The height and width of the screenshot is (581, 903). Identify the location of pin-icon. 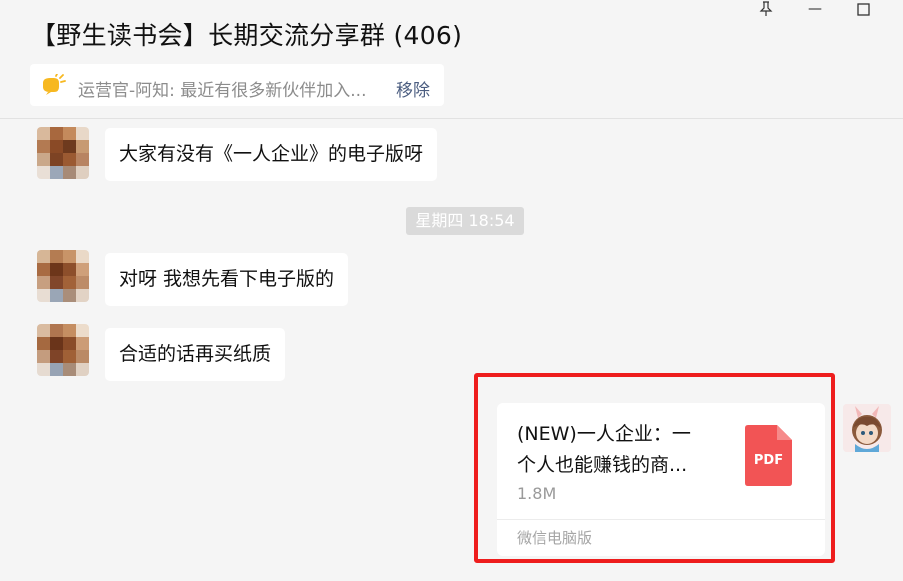
(766, 9).